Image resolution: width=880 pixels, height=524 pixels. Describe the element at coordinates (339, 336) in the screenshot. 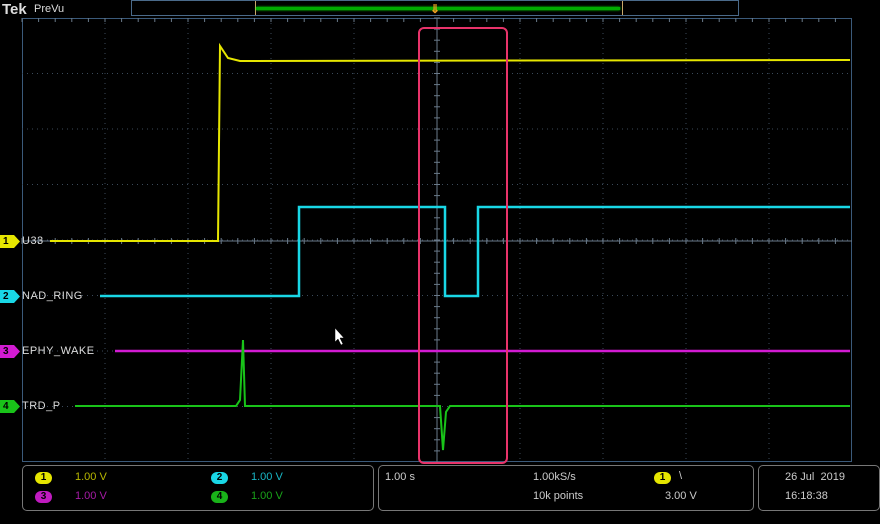

I see `mouse-cursor-icon` at that location.